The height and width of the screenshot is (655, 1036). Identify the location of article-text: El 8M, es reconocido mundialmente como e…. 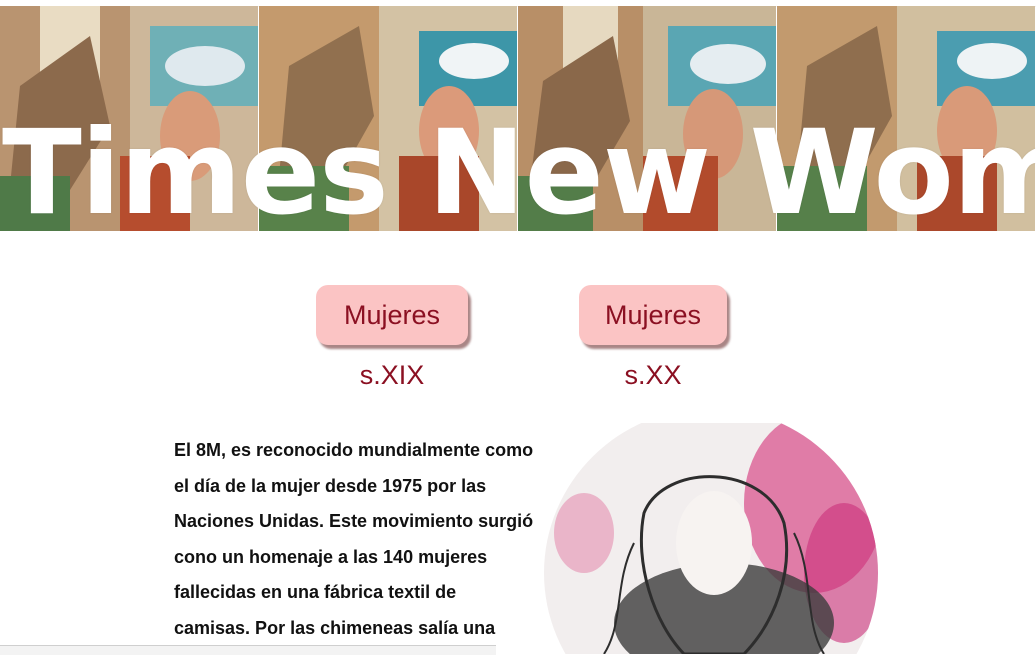
(354, 539).